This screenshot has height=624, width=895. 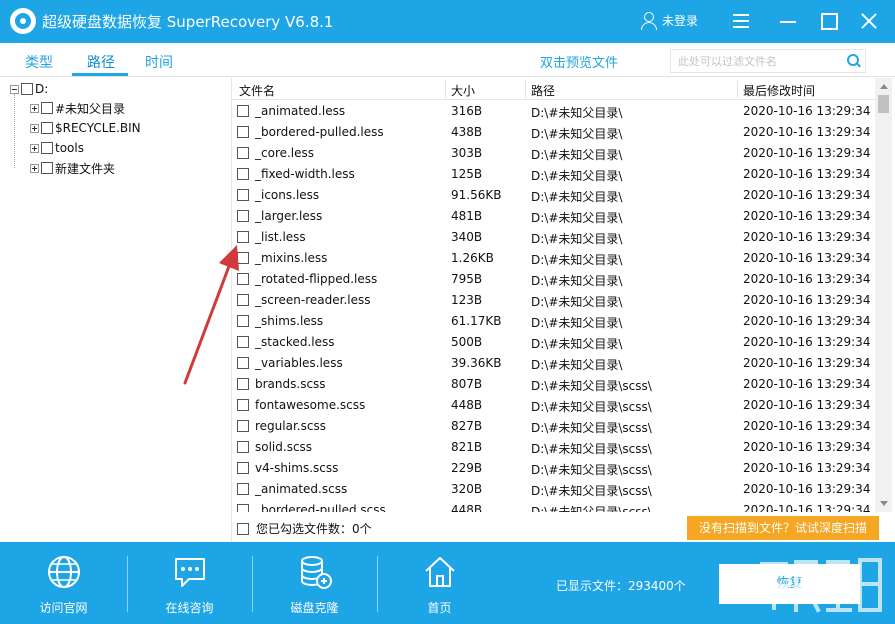 What do you see at coordinates (189, 583) in the screenshot?
I see `nav-online-consult: 在线咨询` at bounding box center [189, 583].